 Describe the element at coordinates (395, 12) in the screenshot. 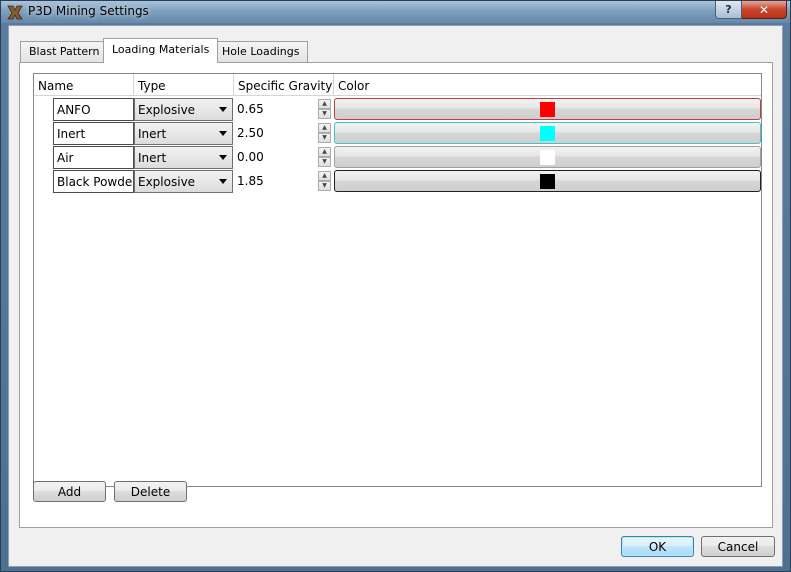

I see `title-bar: P3D Mining Settings ? ✕` at that location.